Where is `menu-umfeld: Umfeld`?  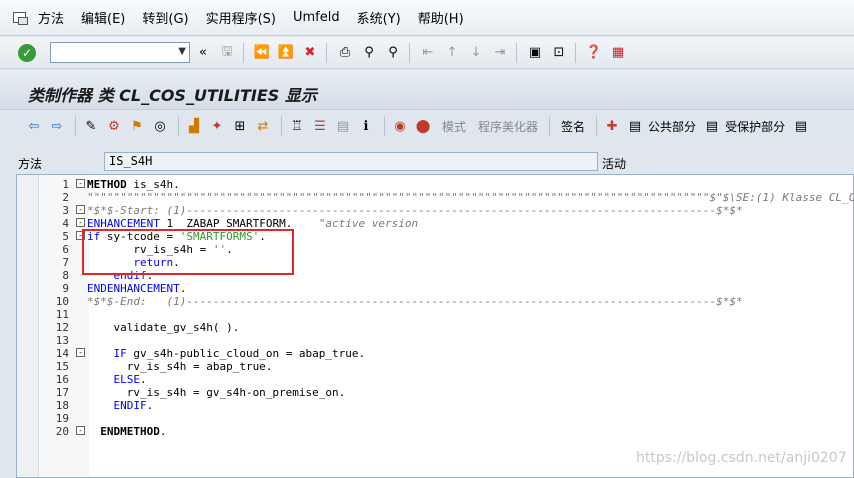 menu-umfeld: Umfeld is located at coordinates (316, 17).